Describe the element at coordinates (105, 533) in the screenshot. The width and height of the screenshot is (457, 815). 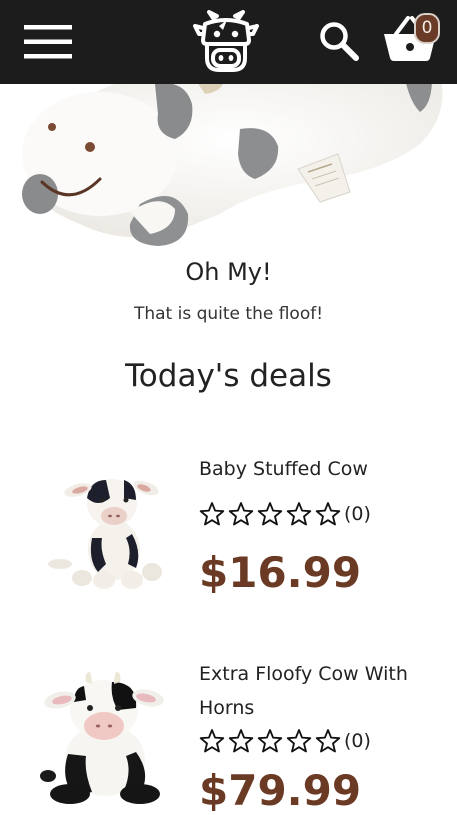
I see `baby-stuffed-cow-image` at that location.